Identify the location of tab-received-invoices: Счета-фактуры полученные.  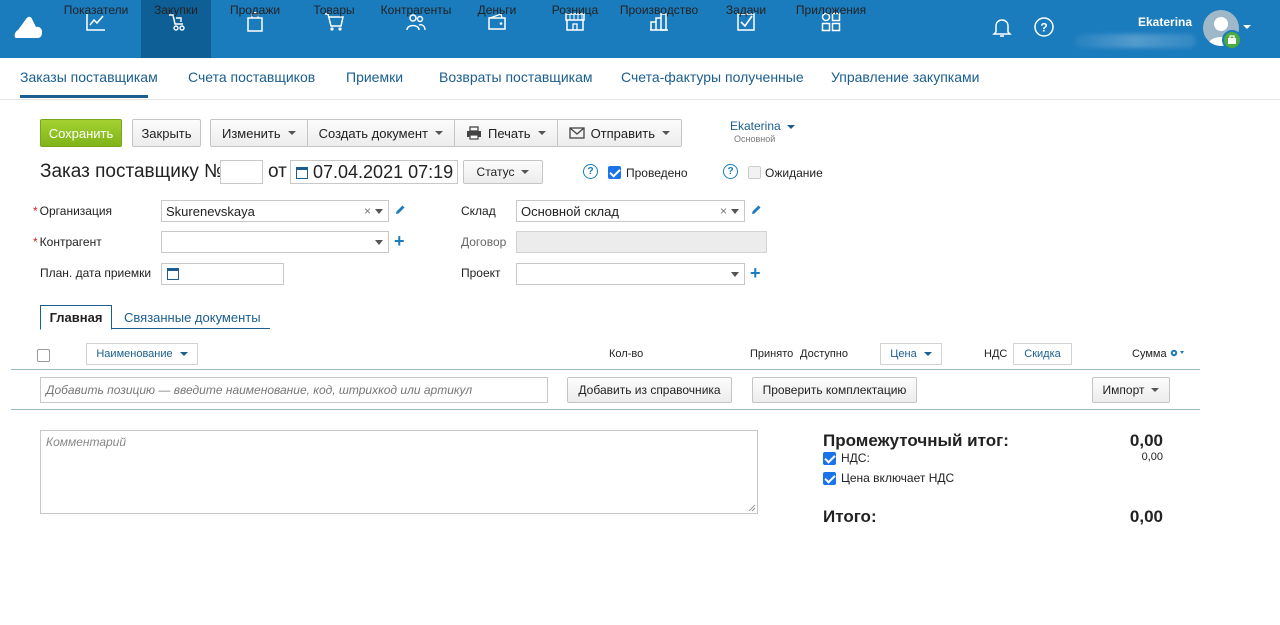
(712, 77).